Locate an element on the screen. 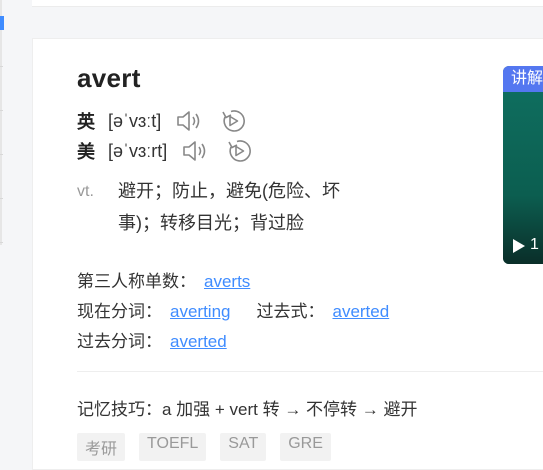  present-participle-link: averting is located at coordinates (200, 311).